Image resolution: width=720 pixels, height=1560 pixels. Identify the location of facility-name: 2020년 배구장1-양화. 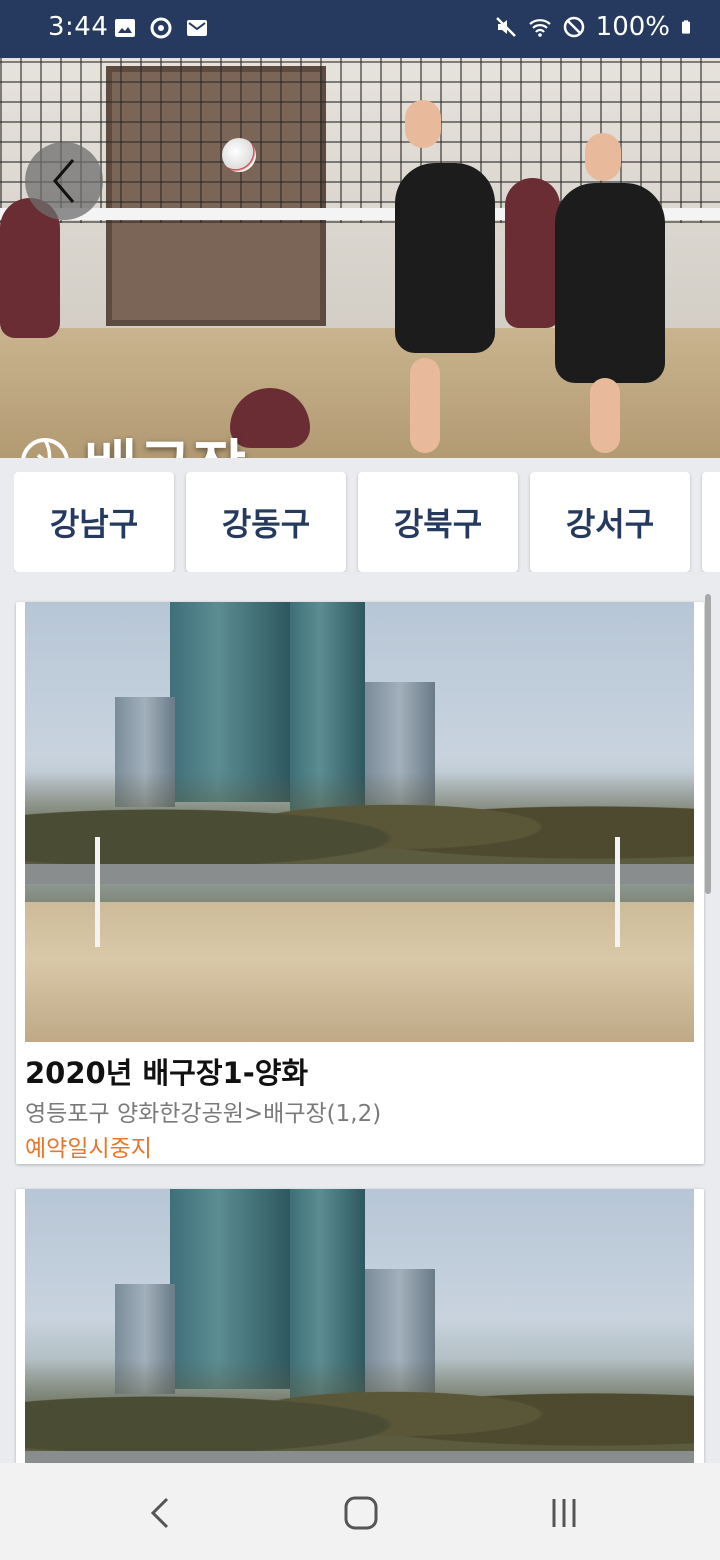
(167, 1073).